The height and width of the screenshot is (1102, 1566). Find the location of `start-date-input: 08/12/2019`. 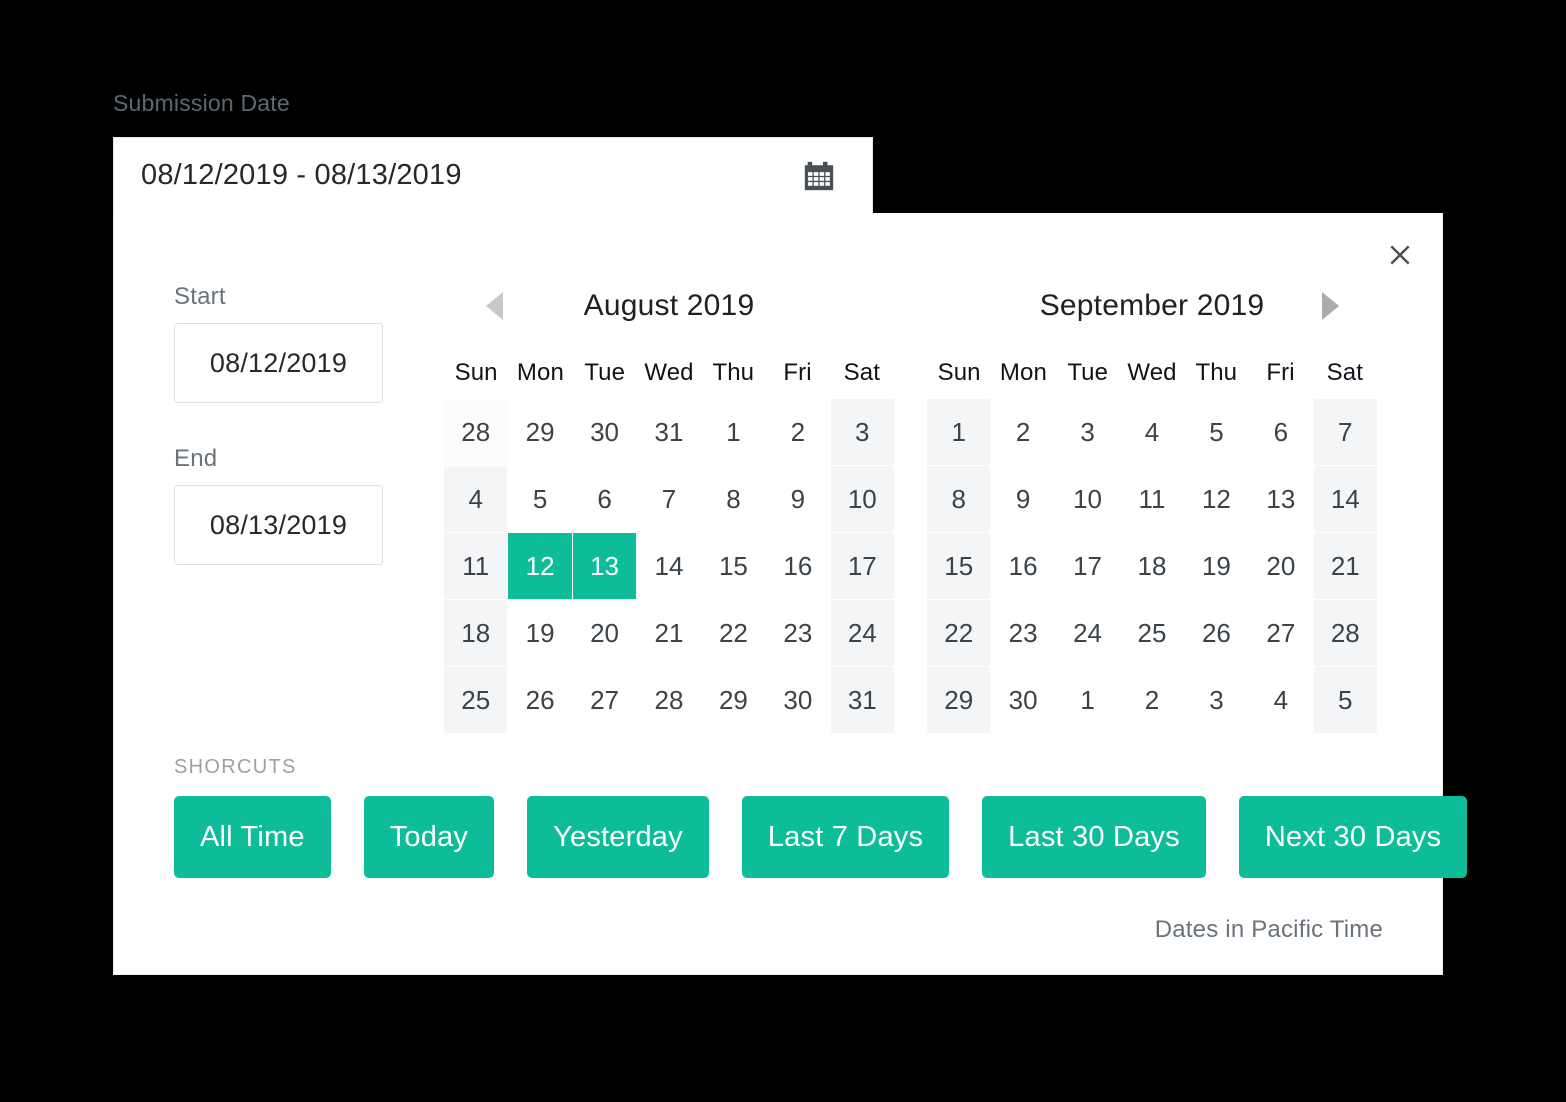

start-date-input: 08/12/2019 is located at coordinates (278, 363).